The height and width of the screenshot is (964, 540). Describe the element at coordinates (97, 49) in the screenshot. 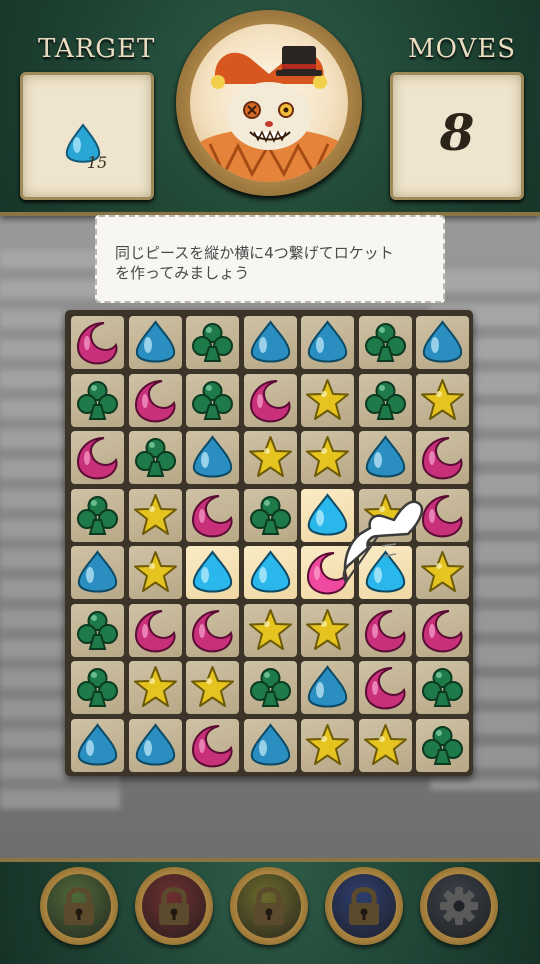

I see `target-title: TARGET` at that location.